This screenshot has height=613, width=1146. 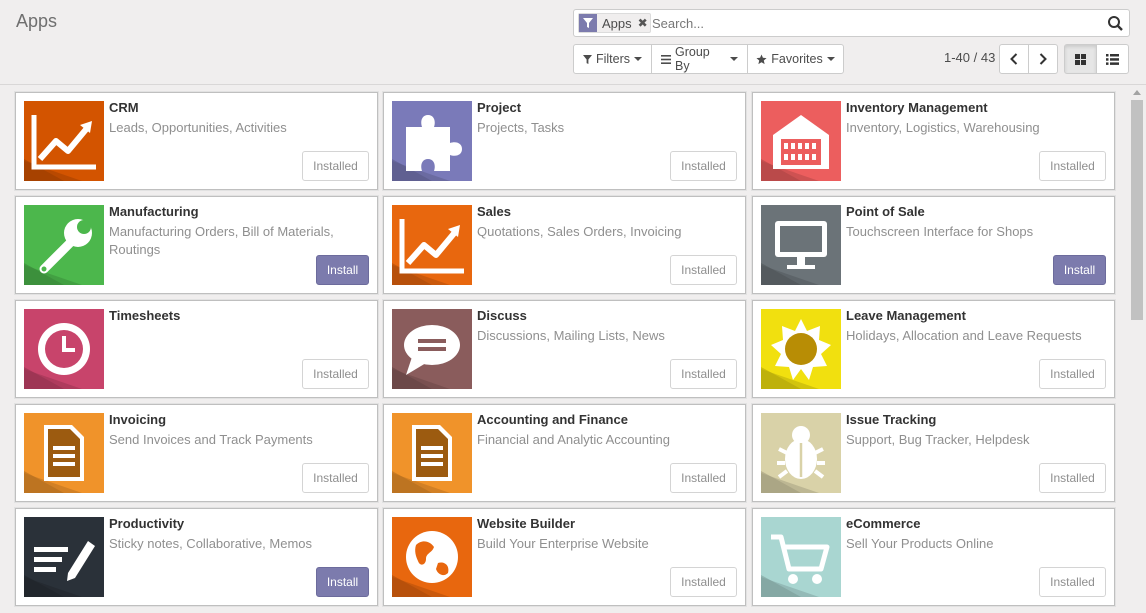 I want to click on globe-icon, so click(x=432, y=557).